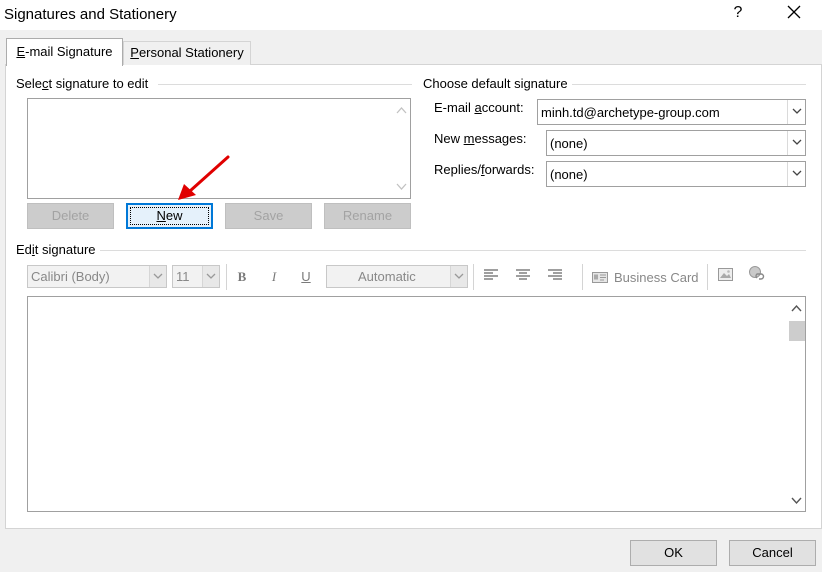 This screenshot has height=572, width=822. I want to click on email-account-select: minh.td@archetype-group.com, so click(671, 112).